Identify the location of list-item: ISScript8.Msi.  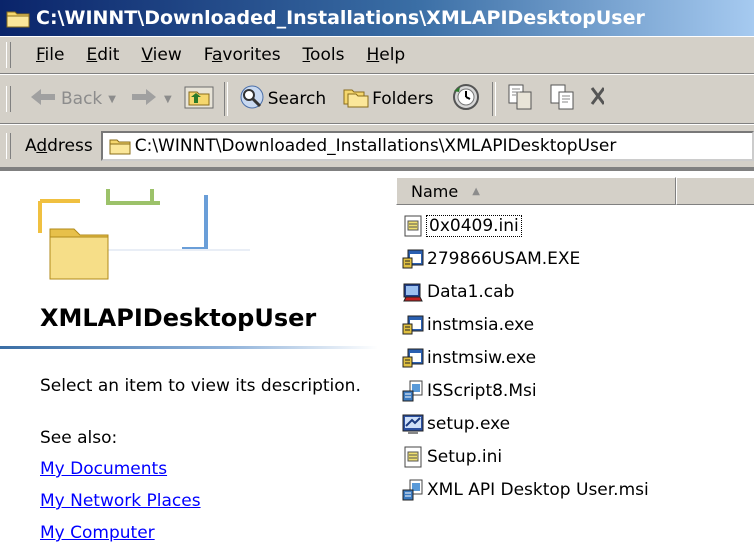
(469, 391).